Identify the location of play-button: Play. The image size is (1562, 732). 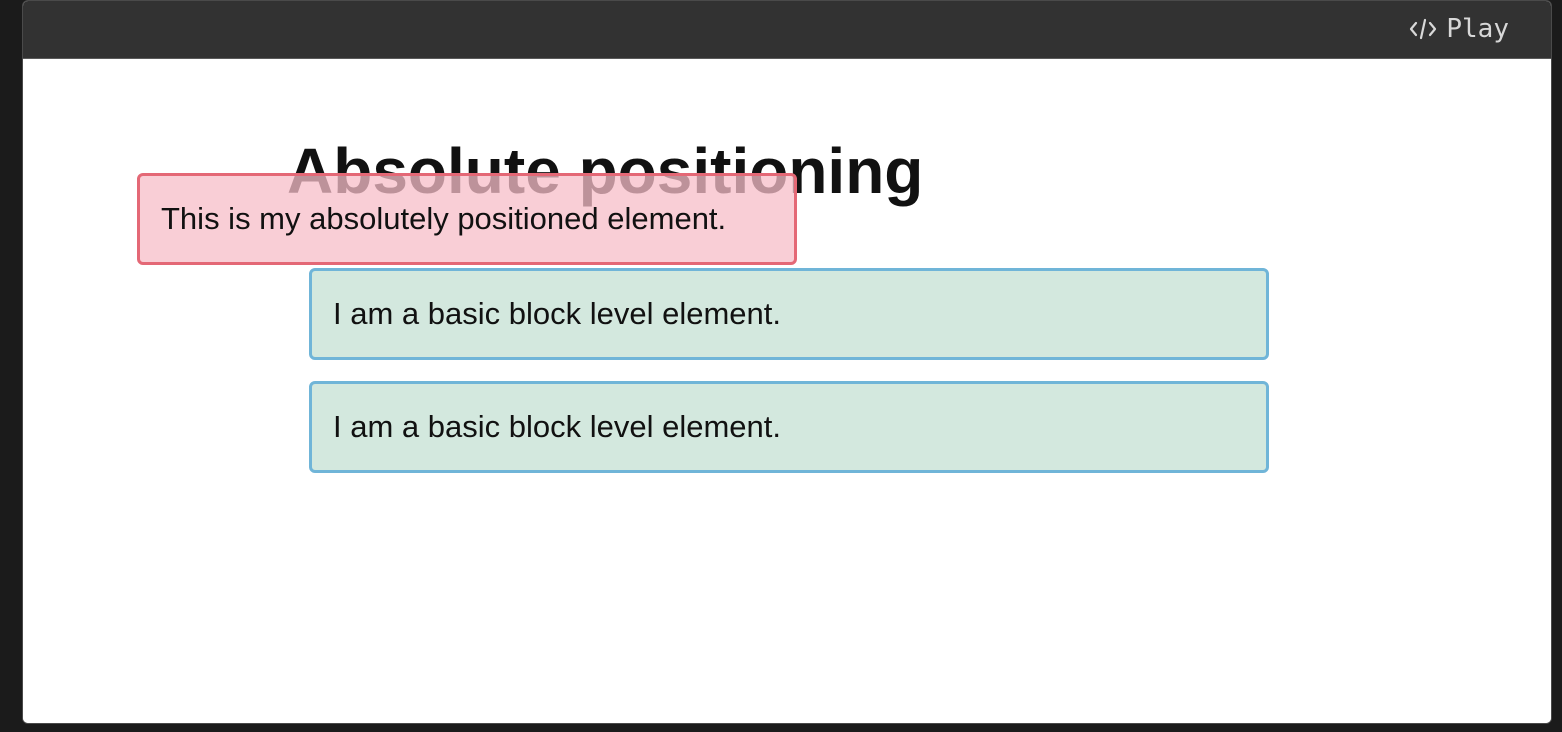
(1458, 29).